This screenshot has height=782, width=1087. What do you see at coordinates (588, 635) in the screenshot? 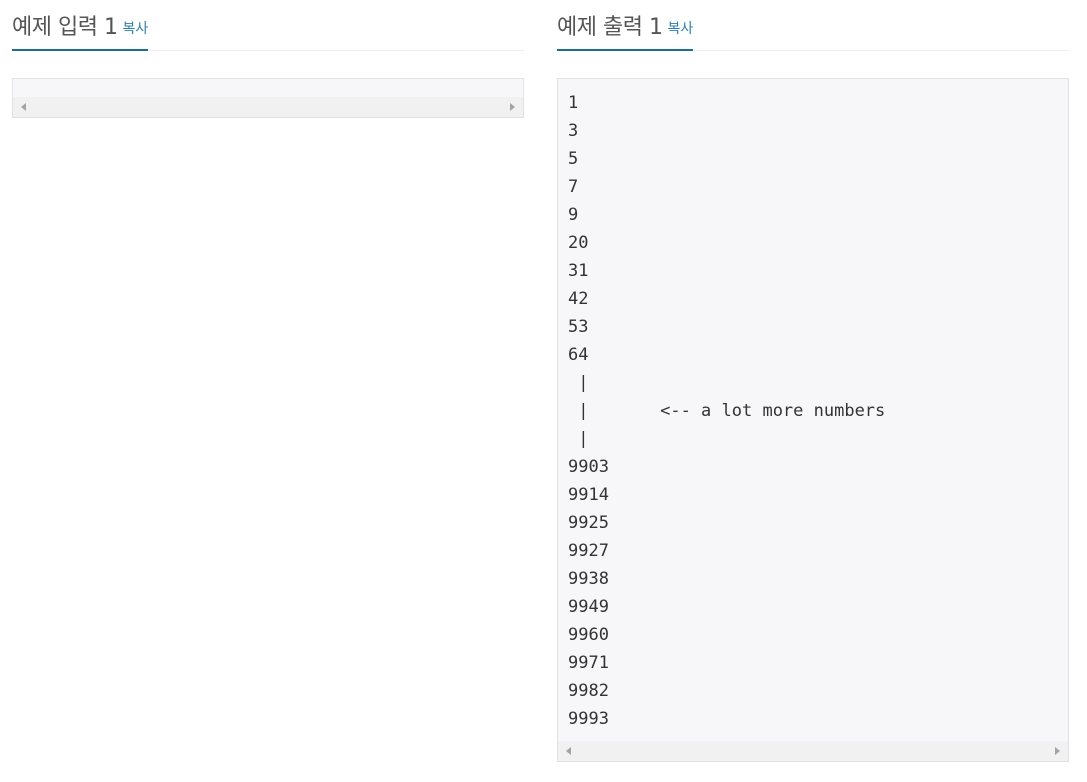
I see `output-line: 9960` at bounding box center [588, 635].